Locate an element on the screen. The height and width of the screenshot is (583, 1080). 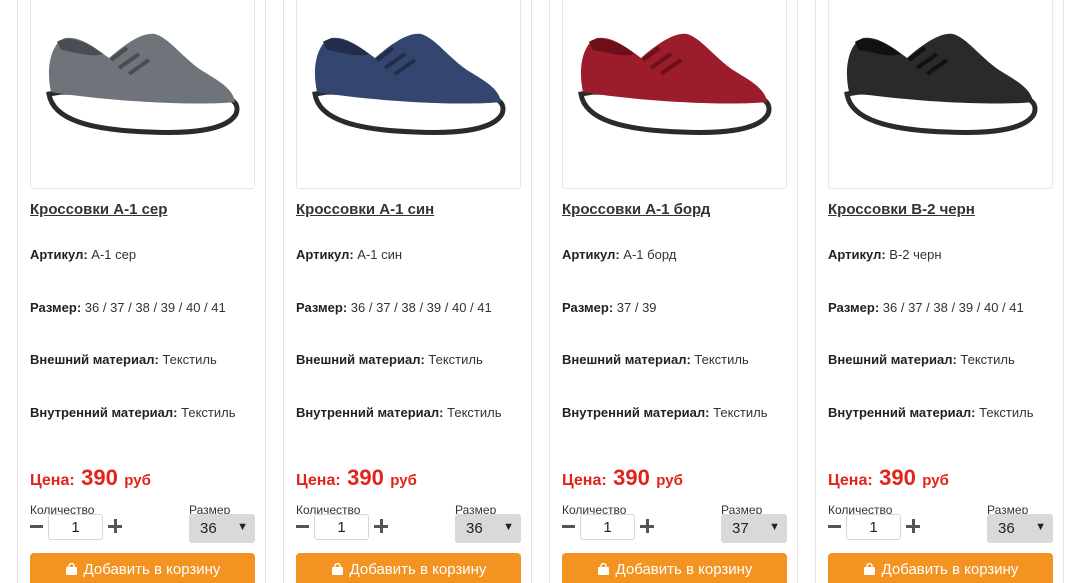
size-row: Размер: 37 / 39 is located at coordinates (609, 307).